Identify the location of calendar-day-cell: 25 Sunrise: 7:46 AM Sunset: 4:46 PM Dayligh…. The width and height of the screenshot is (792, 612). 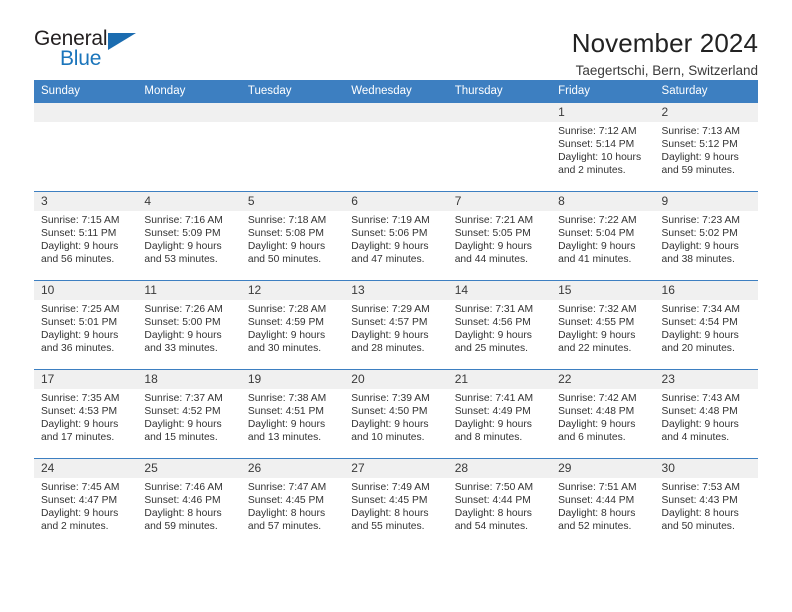
(189, 503).